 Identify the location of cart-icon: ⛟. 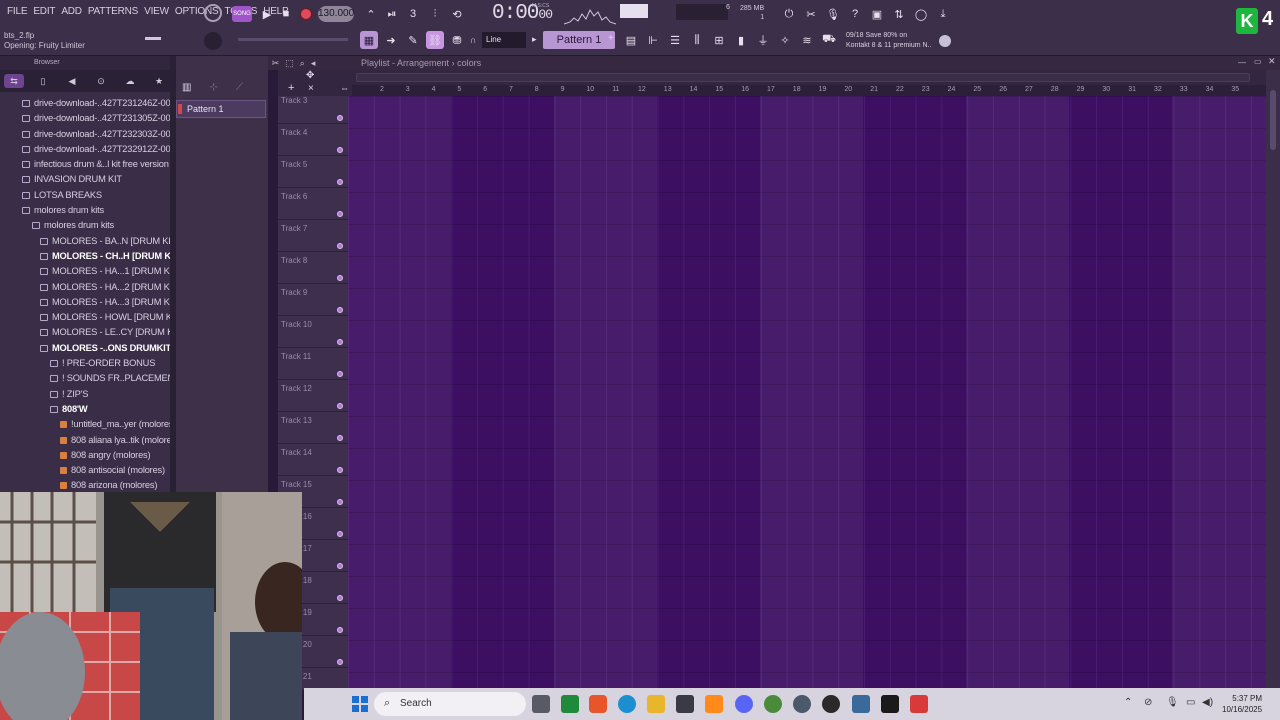
(829, 40).